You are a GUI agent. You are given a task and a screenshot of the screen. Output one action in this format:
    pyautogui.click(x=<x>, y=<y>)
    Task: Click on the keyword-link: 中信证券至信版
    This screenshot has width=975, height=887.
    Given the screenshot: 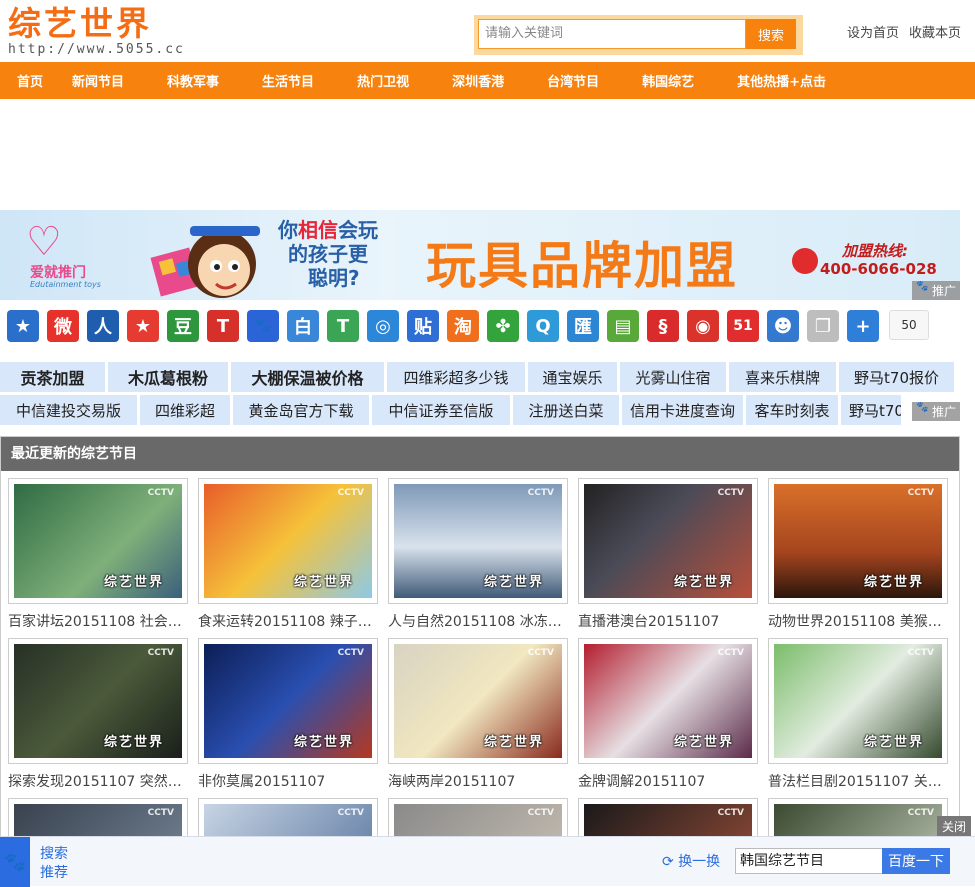 What is the action you would take?
    pyautogui.click(x=441, y=410)
    